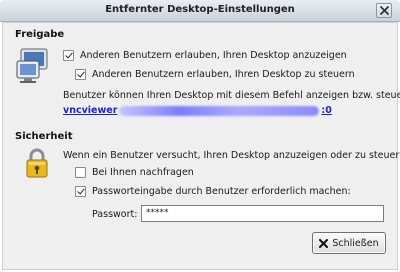  What do you see at coordinates (44, 136) in the screenshot?
I see `security-heading: Sicherheit` at bounding box center [44, 136].